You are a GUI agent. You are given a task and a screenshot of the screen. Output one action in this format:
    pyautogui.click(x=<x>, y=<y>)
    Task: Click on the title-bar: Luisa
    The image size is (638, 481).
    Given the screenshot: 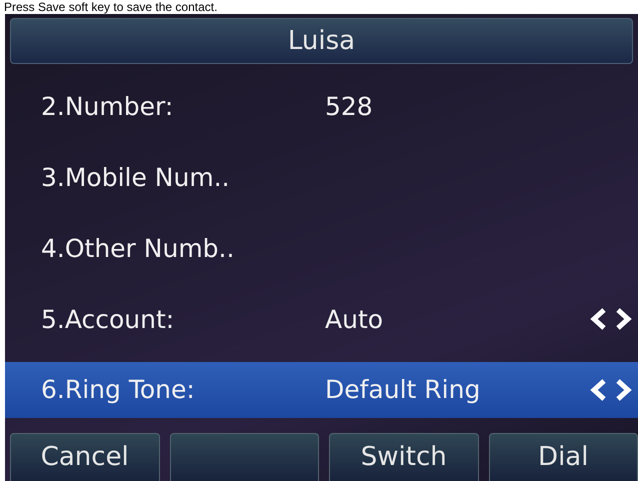 What is the action you would take?
    pyautogui.click(x=321, y=41)
    